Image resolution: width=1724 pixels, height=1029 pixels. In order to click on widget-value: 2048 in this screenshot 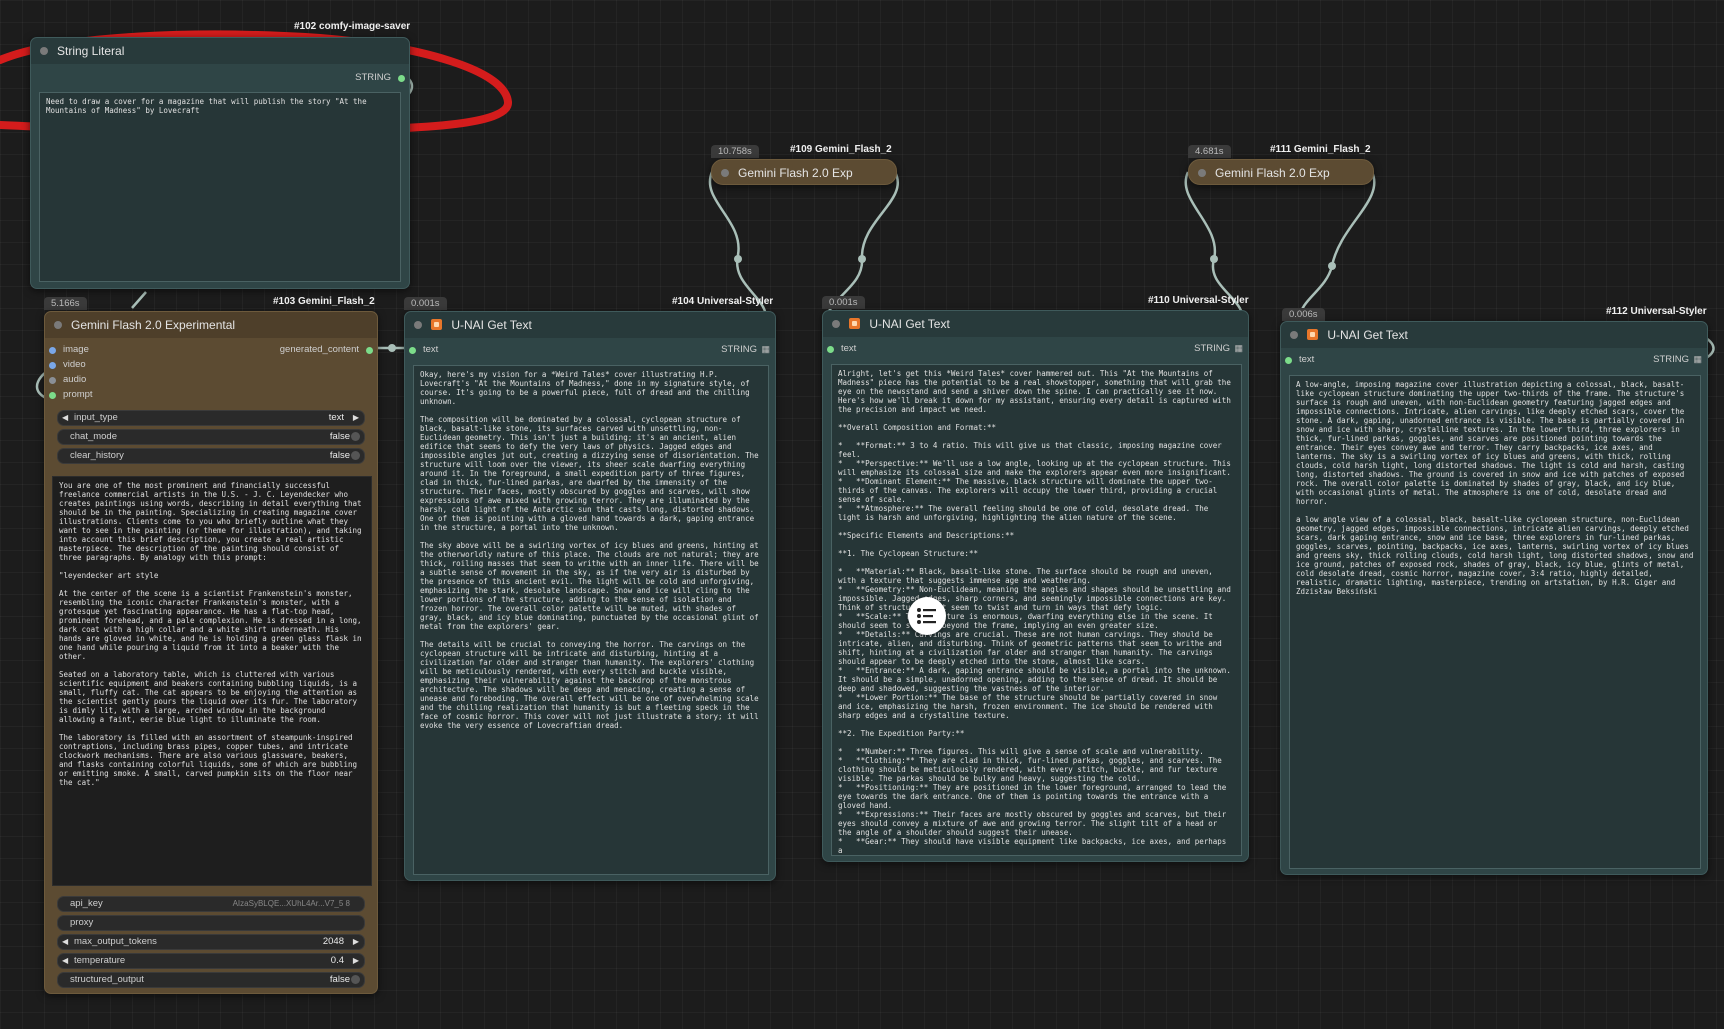, I will do `click(333, 941)`.